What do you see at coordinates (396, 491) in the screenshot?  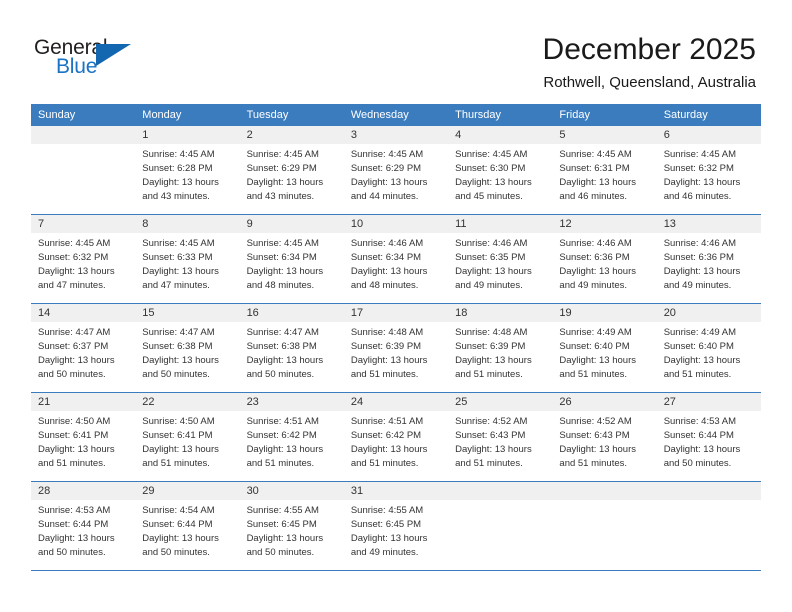 I see `day-number: 31` at bounding box center [396, 491].